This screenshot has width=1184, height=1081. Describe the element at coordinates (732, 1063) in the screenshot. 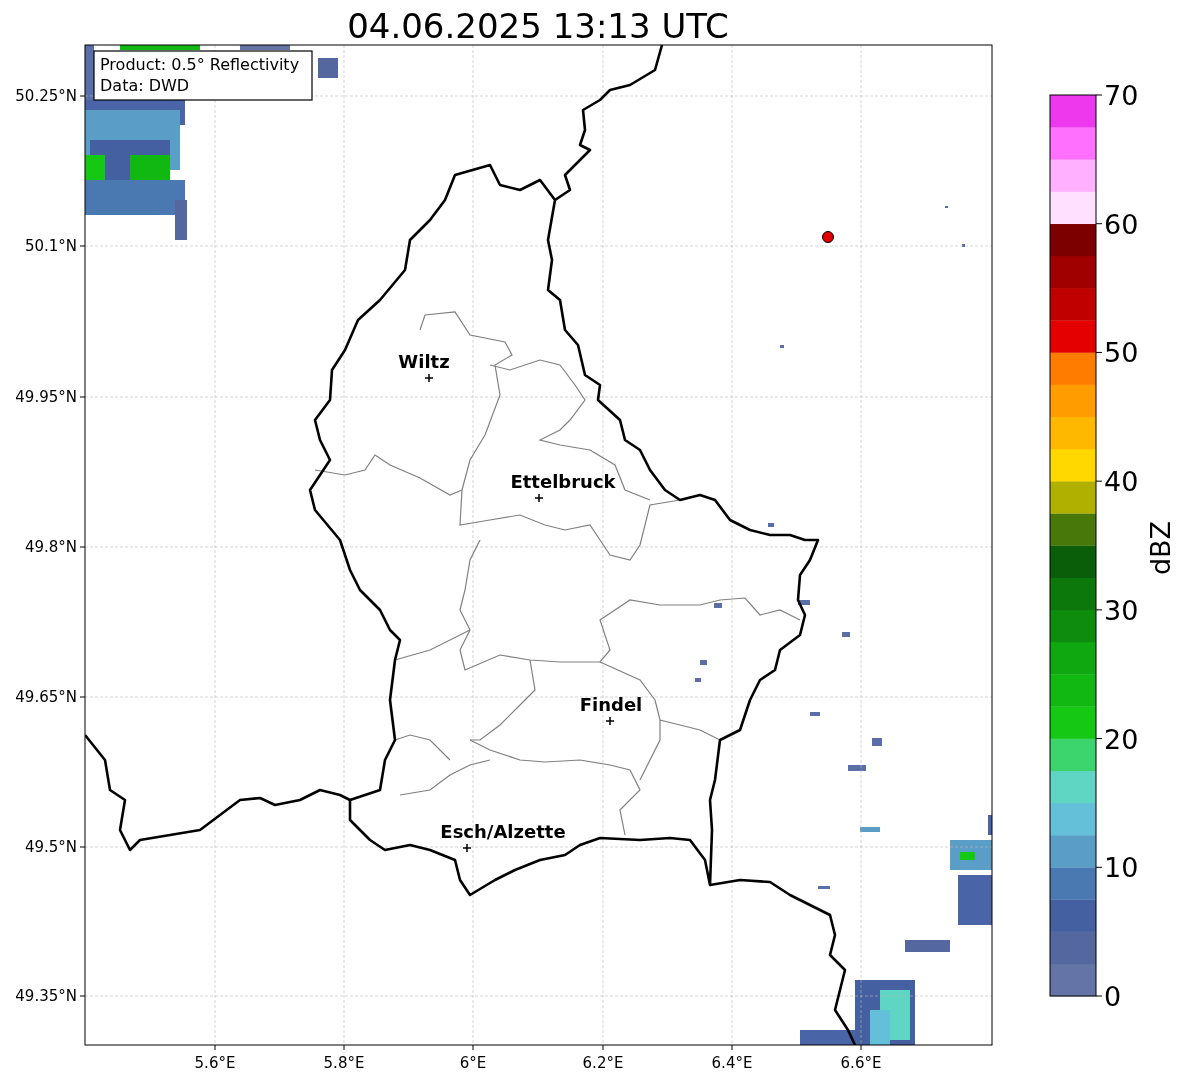

I see `longitude-label: 6.4°E` at that location.